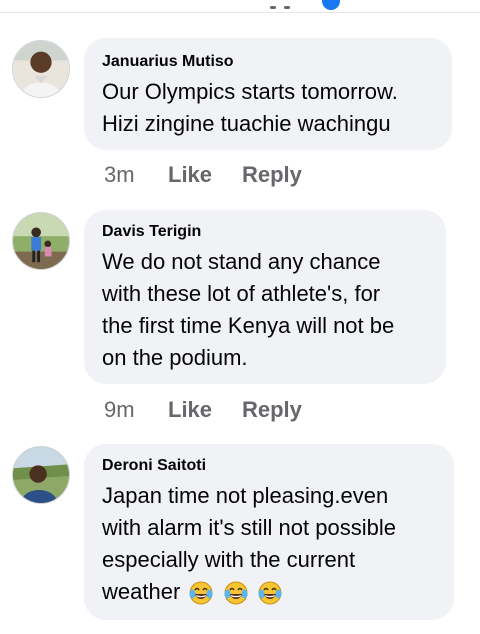  I want to click on comment-author: Januarius Mutiso, so click(268, 62).